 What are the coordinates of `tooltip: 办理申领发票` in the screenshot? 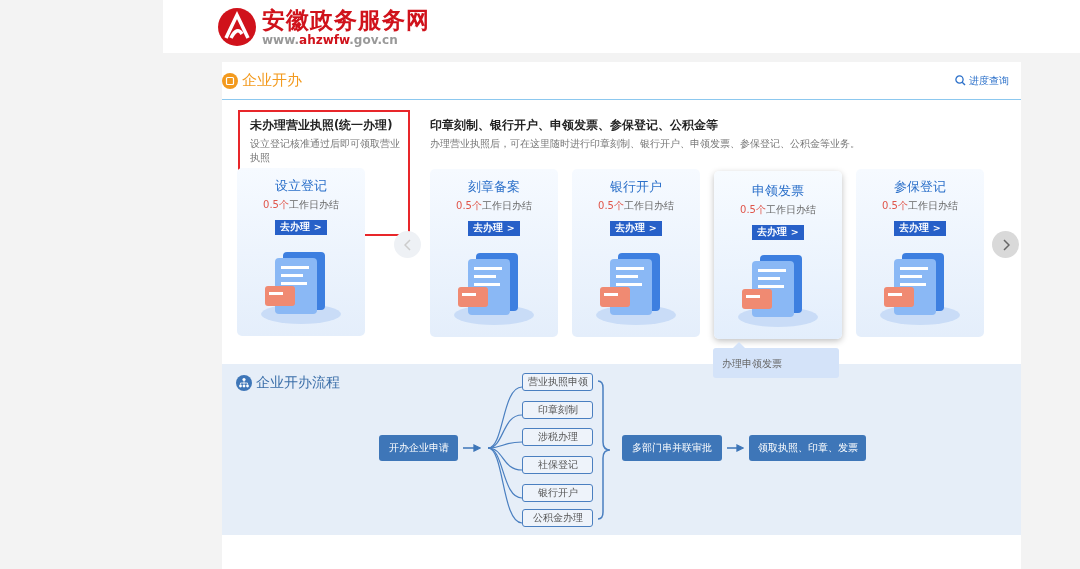 It's located at (776, 363).